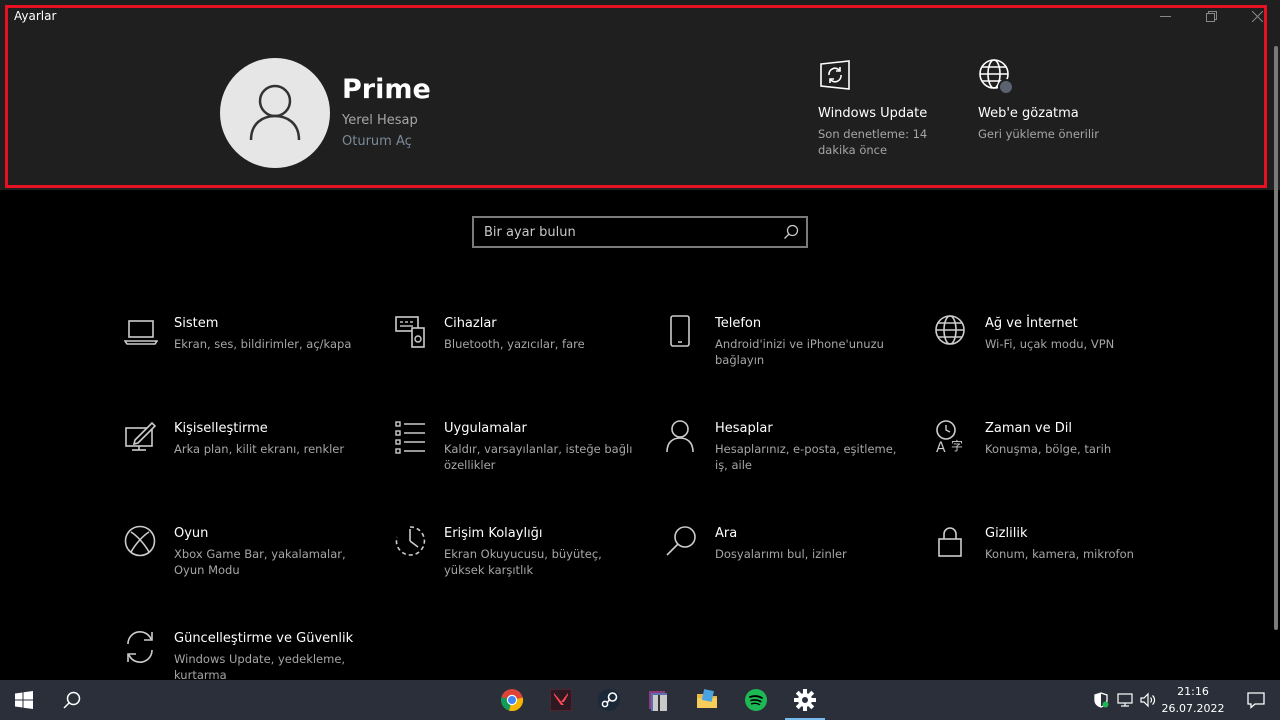  Describe the element at coordinates (1028, 113) in the screenshot. I see `web-browsing-title: Web'e gözatma` at that location.